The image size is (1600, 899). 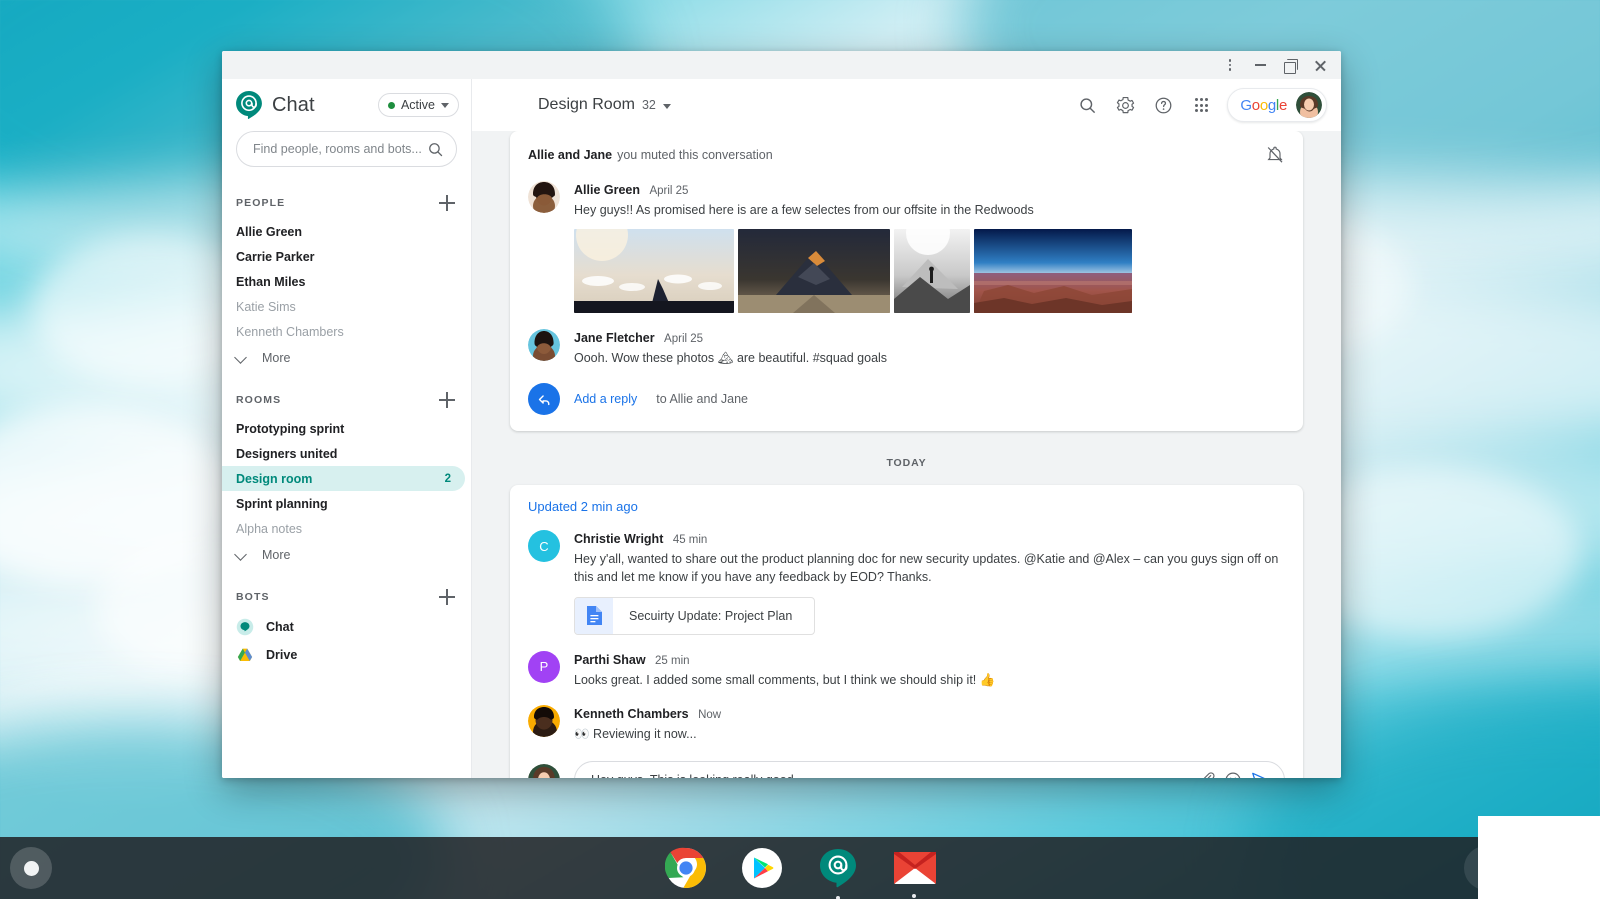 What do you see at coordinates (1259, 772) in the screenshot?
I see `send-button` at bounding box center [1259, 772].